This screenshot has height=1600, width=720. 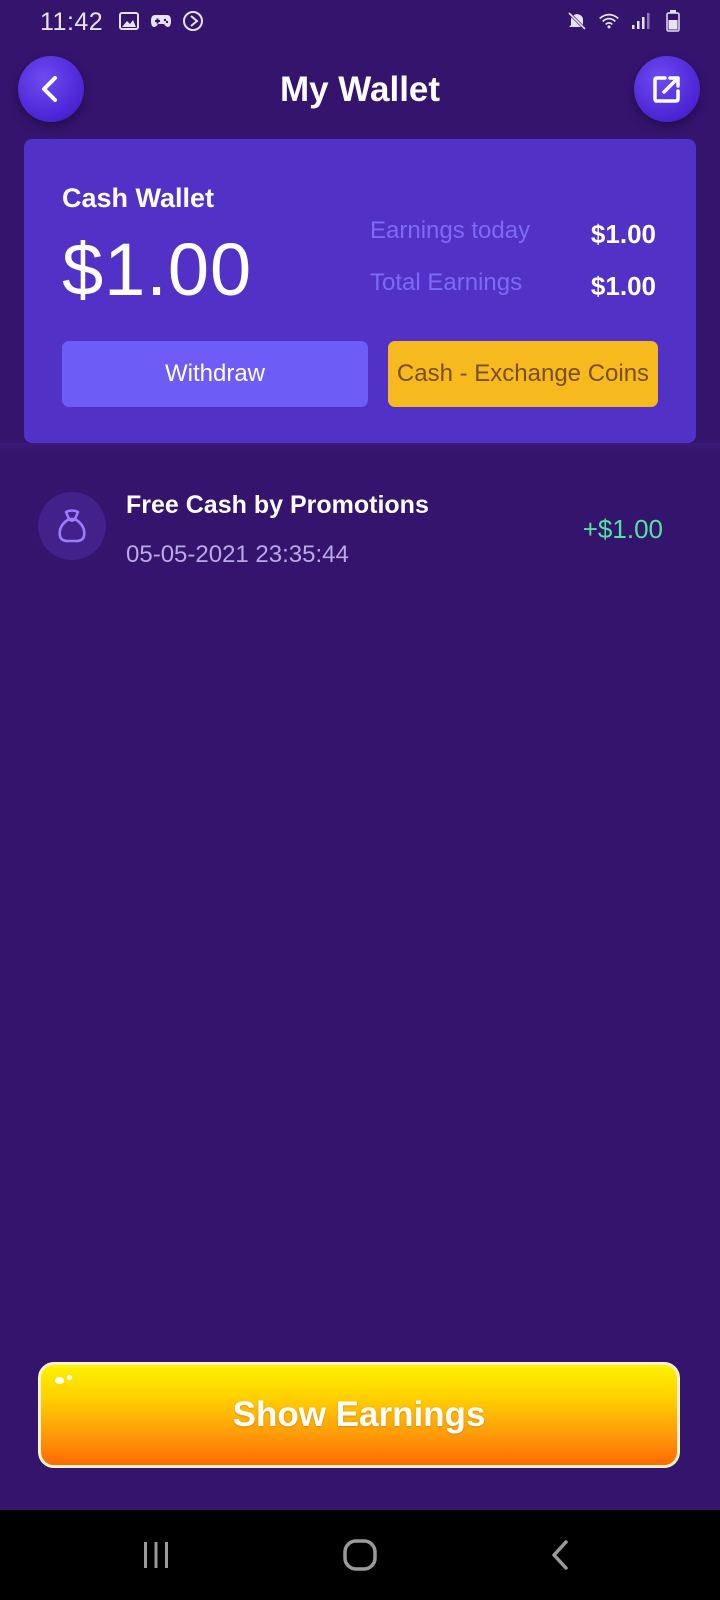 I want to click on status-time: 11:42, so click(x=72, y=22).